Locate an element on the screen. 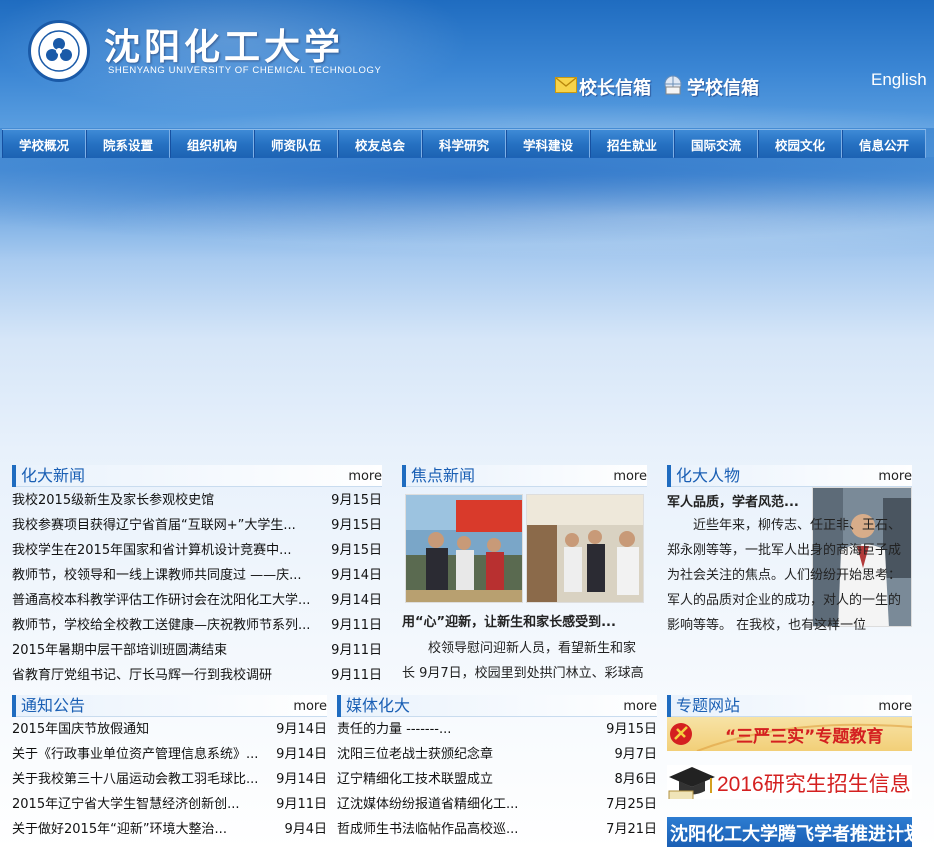 The width and height of the screenshot is (934, 849). list-item: 2015年辽宁省大学生智慧经济创新创... 9月11日 is located at coordinates (169, 804).